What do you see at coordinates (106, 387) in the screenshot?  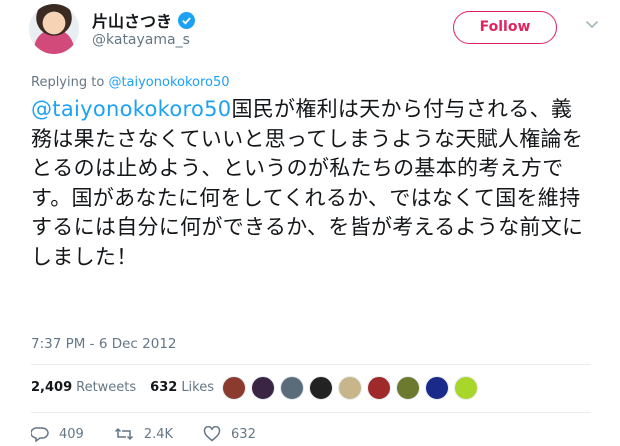 I see `retweets-label: Retweets` at bounding box center [106, 387].